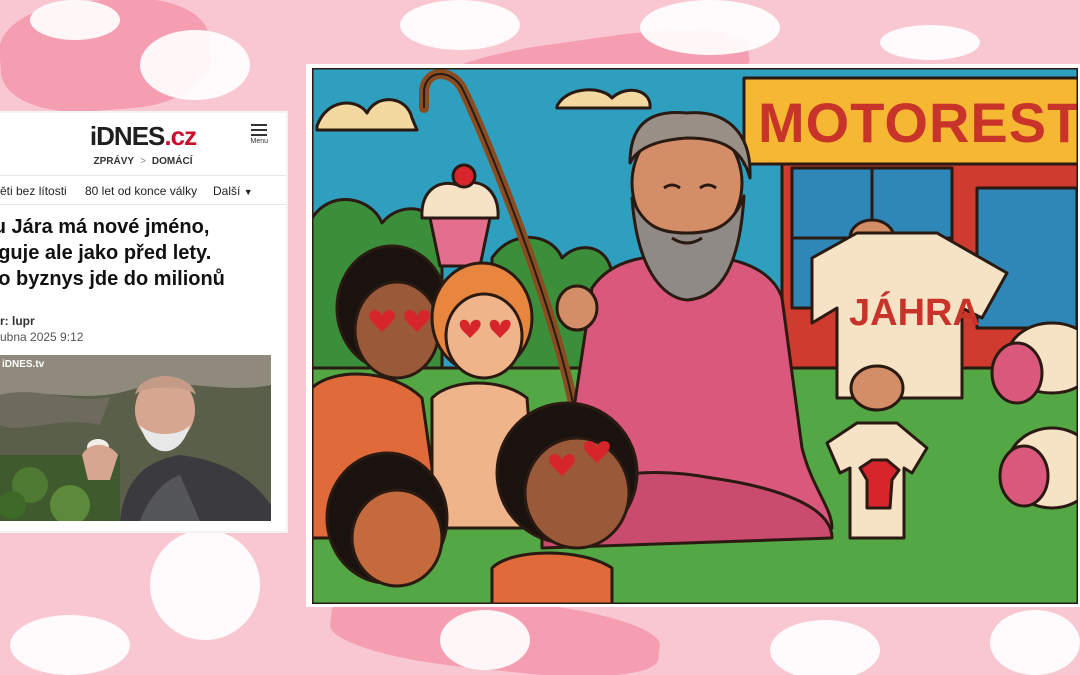 Image resolution: width=1080 pixels, height=675 pixels. Describe the element at coordinates (105, 227) in the screenshot. I see `headline-line-1: ru Jára má nové jméno,` at that location.